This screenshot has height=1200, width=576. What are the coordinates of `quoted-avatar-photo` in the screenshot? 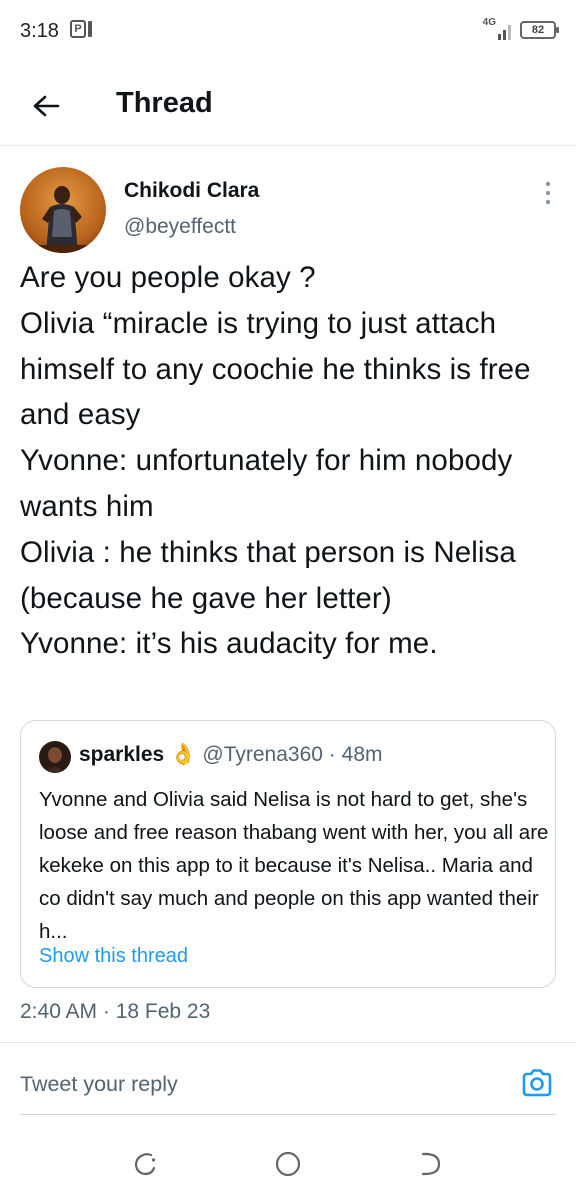 It's located at (55, 757).